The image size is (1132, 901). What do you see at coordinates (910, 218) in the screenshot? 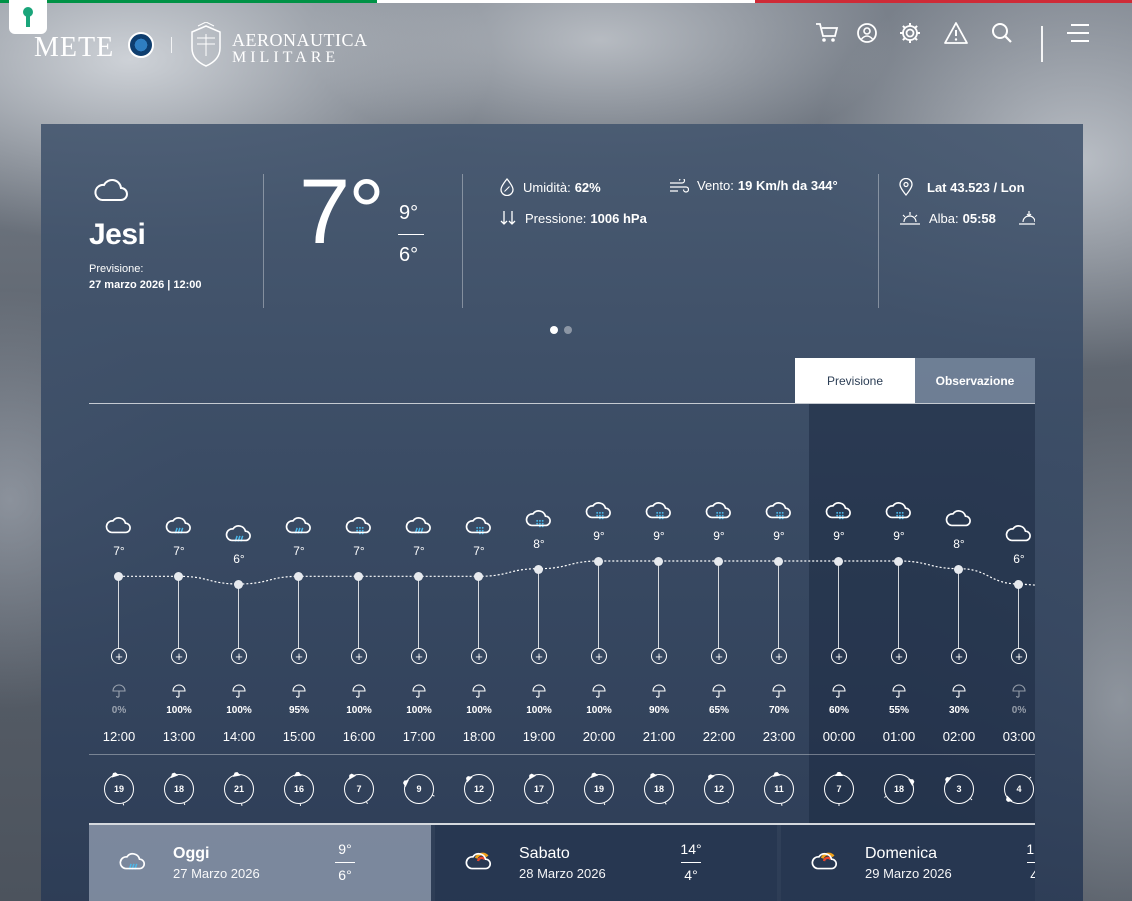
I see `sunrise-icon` at bounding box center [910, 218].